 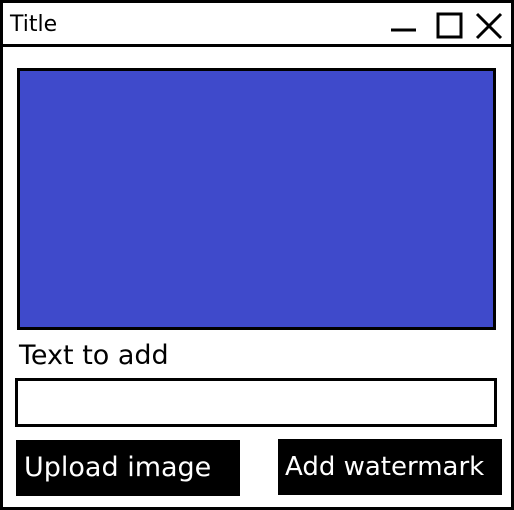 What do you see at coordinates (403, 30) in the screenshot?
I see `minimize-icon` at bounding box center [403, 30].